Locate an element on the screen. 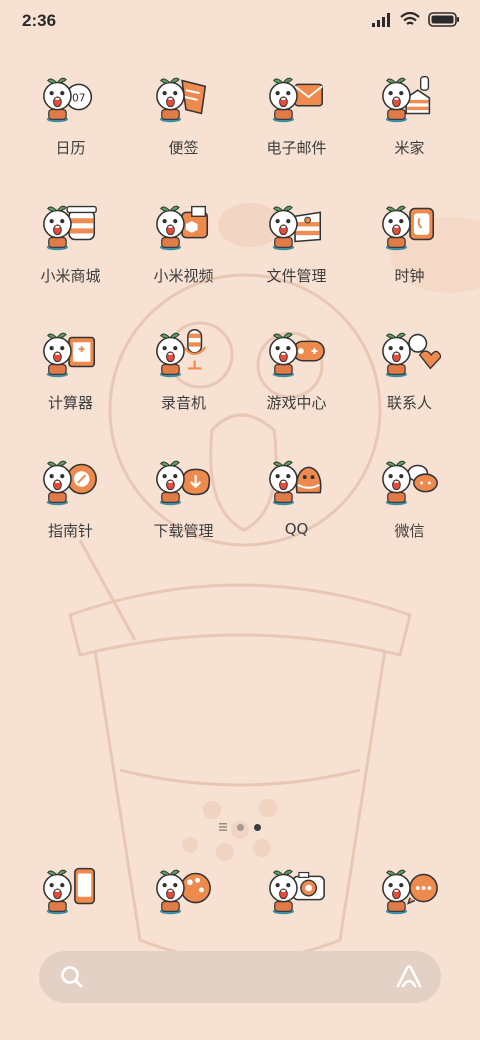 The image size is (480, 1040). status-icons is located at coordinates (416, 19).